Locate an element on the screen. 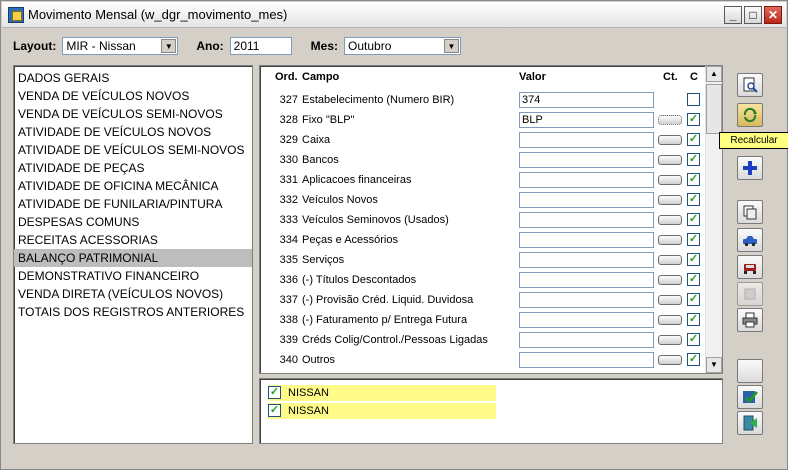 The height and width of the screenshot is (470, 788). section-item: ATIVIDADE DE VEÍCULOS SEMI-NOVOS is located at coordinates (133, 150).